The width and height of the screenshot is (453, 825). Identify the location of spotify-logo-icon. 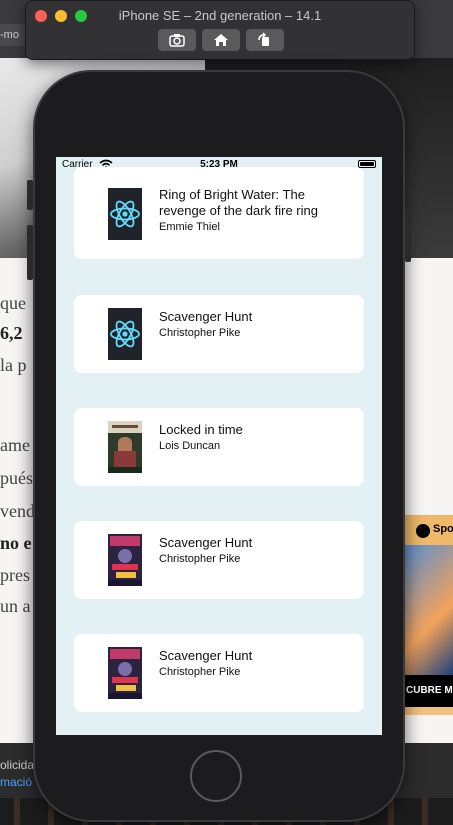
(423, 531).